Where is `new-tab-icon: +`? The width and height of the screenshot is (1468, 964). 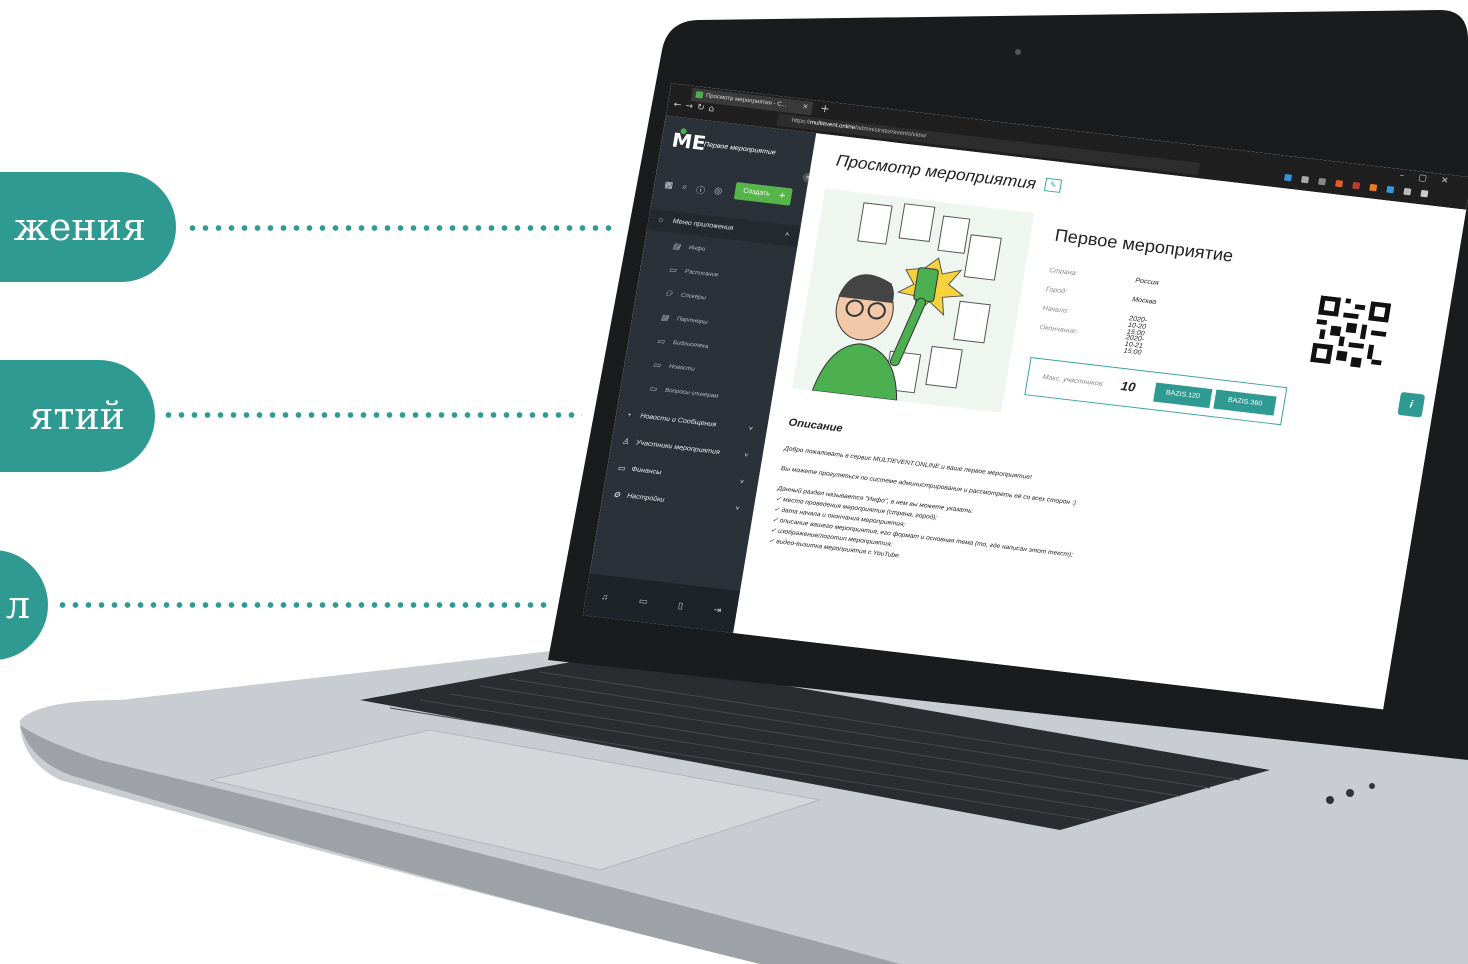
new-tab-icon: + is located at coordinates (824, 108).